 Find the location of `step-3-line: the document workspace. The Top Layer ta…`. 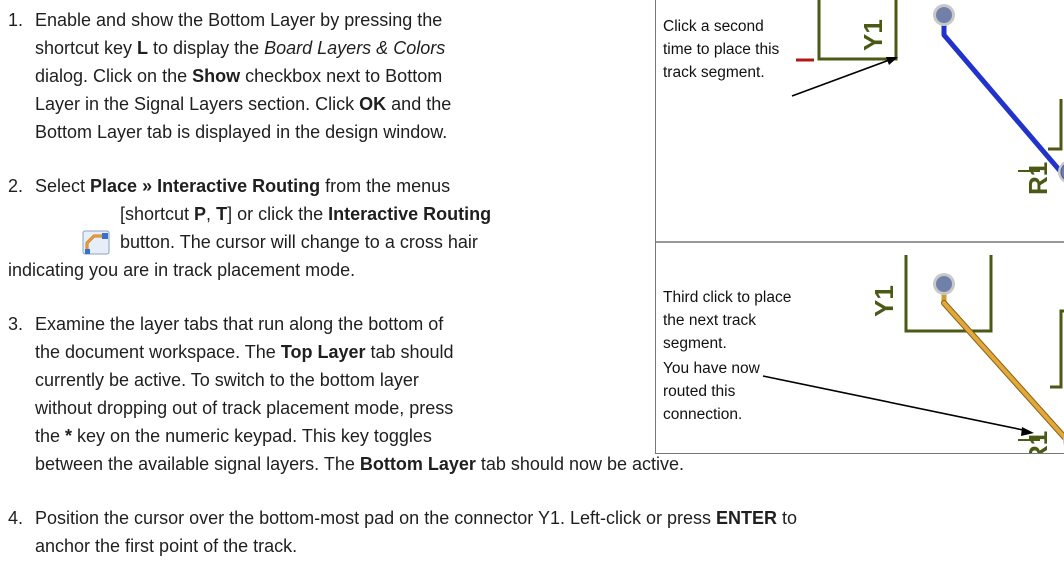

step-3-line: the document workspace. The Top Layer ta… is located at coordinates (244, 352).